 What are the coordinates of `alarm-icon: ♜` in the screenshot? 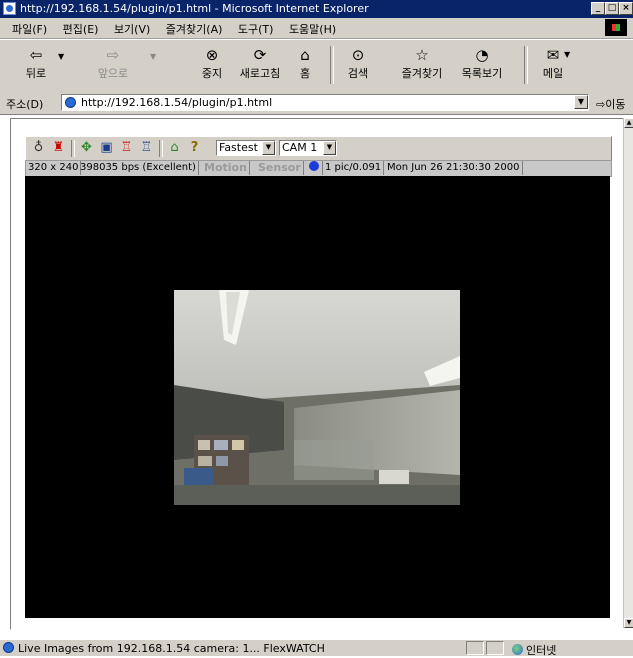 It's located at (58, 148).